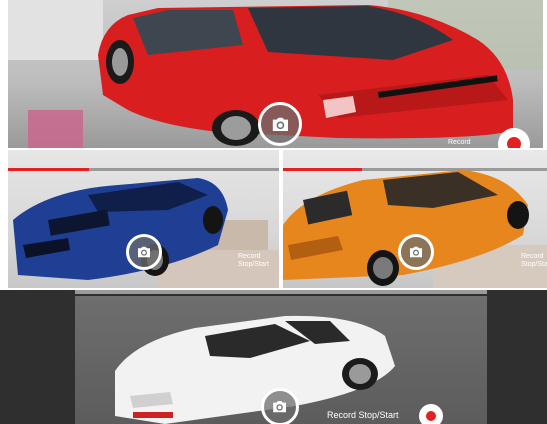  Describe the element at coordinates (363, 415) in the screenshot. I see `record-stop-start-label: Record Stop/Start` at that location.